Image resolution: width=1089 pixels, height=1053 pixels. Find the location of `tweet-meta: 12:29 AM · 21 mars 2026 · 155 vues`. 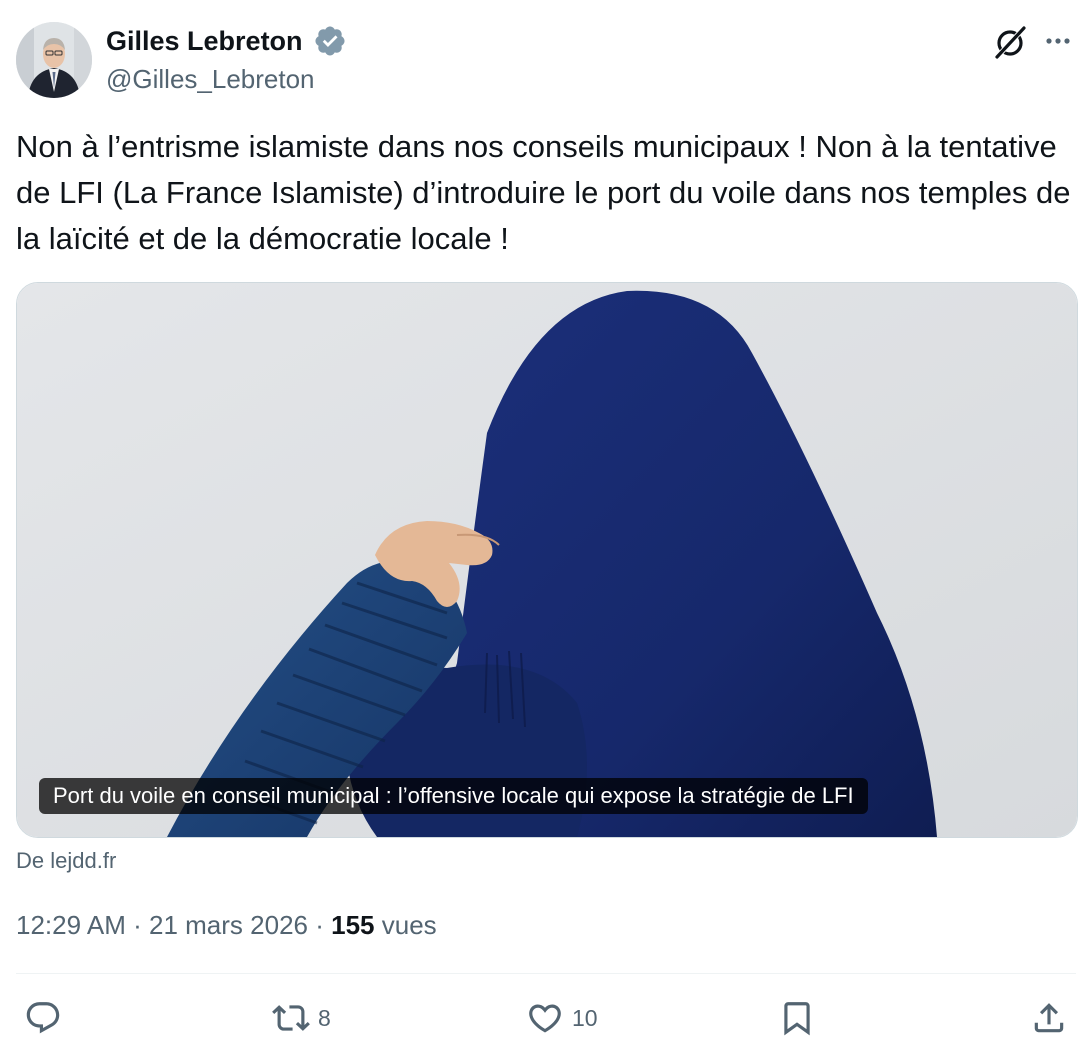

tweet-meta: 12:29 AM · 21 mars 2026 · 155 vues is located at coordinates (226, 925).